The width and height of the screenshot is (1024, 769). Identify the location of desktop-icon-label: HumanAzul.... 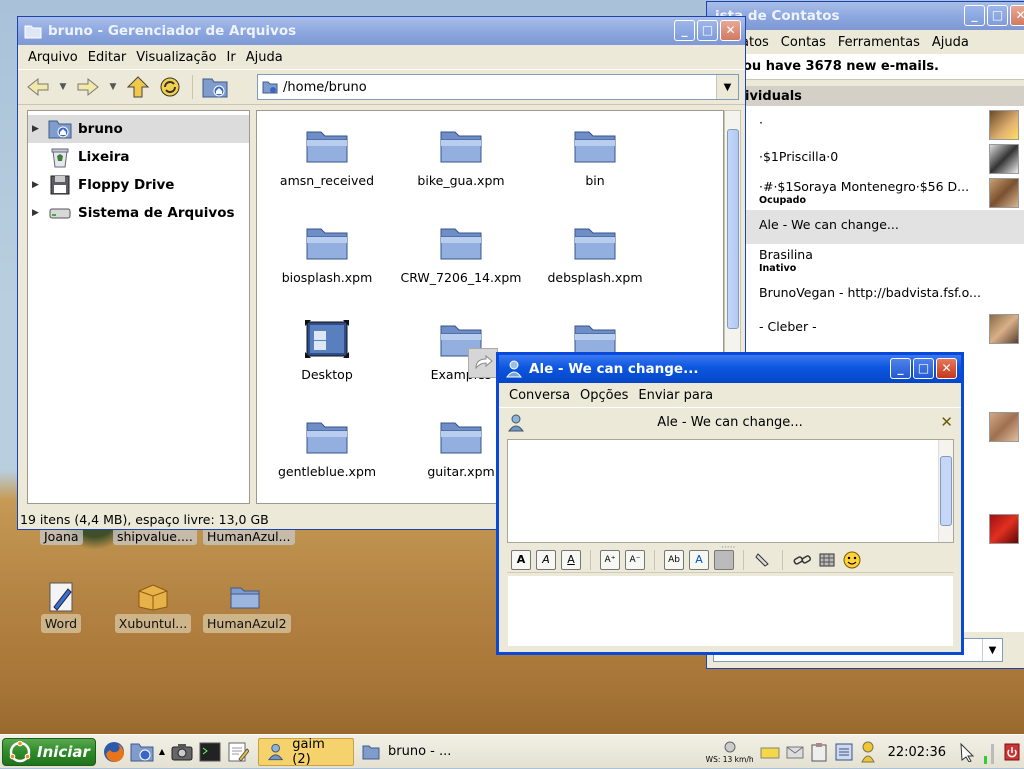
(249, 536).